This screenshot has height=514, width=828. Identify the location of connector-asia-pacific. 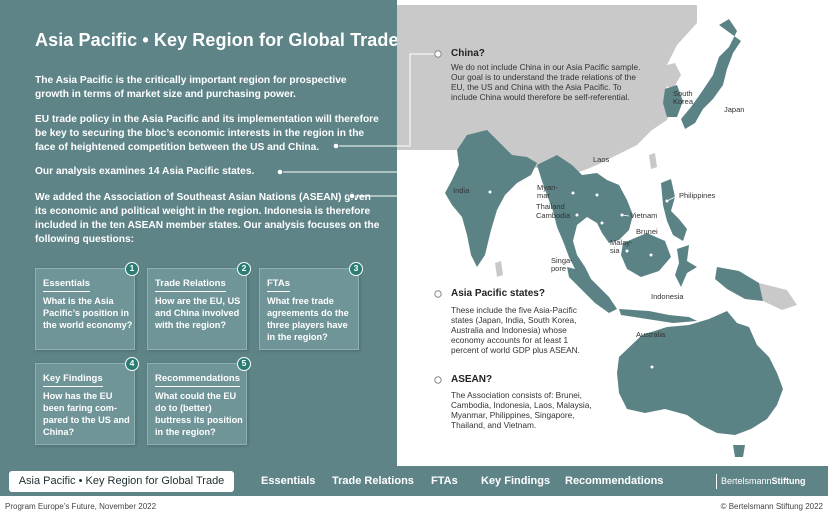
(359, 233).